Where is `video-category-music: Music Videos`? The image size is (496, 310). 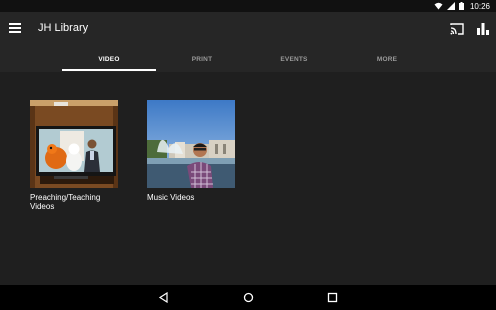 video-category-music: Music Videos is located at coordinates (192, 151).